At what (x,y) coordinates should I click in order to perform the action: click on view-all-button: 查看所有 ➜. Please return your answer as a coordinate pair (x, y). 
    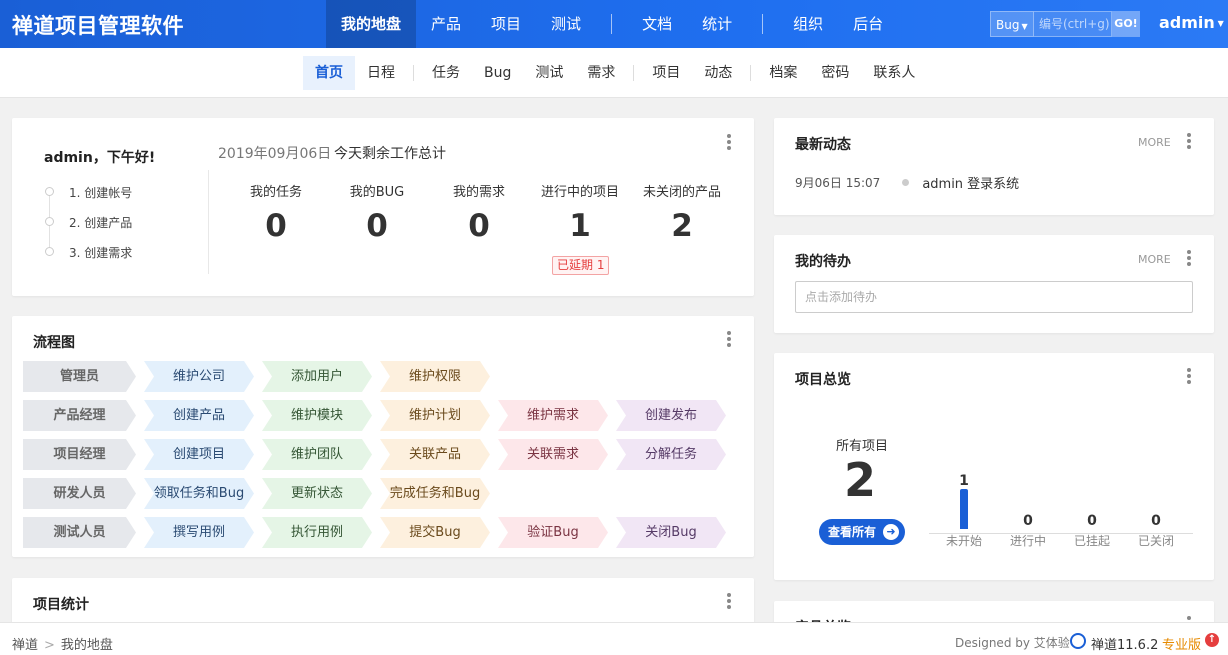
    Looking at the image, I should click on (862, 532).